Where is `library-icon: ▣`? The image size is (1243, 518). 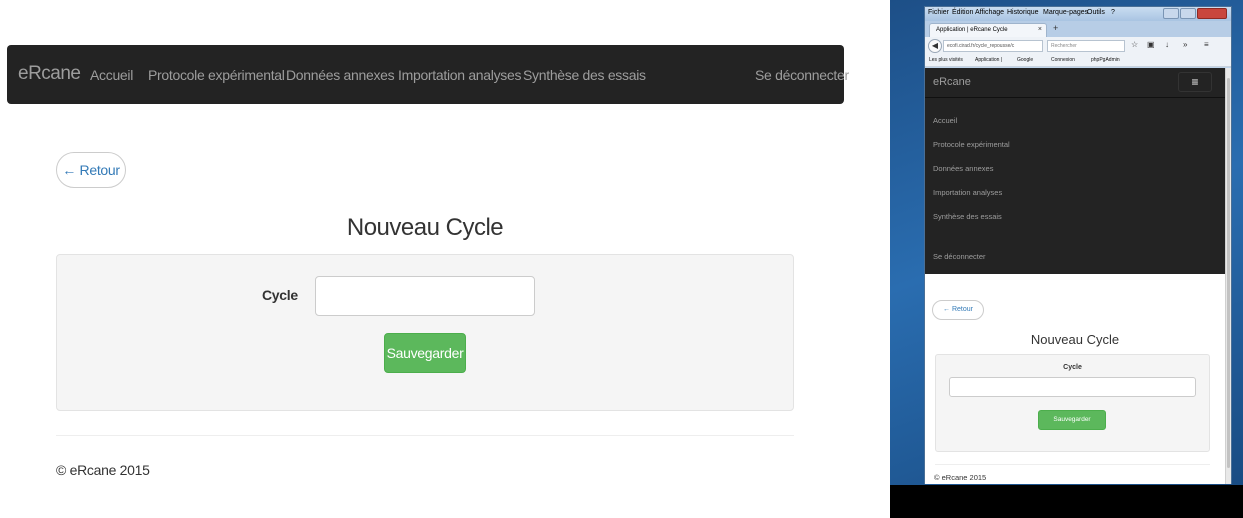 library-icon: ▣ is located at coordinates (1151, 44).